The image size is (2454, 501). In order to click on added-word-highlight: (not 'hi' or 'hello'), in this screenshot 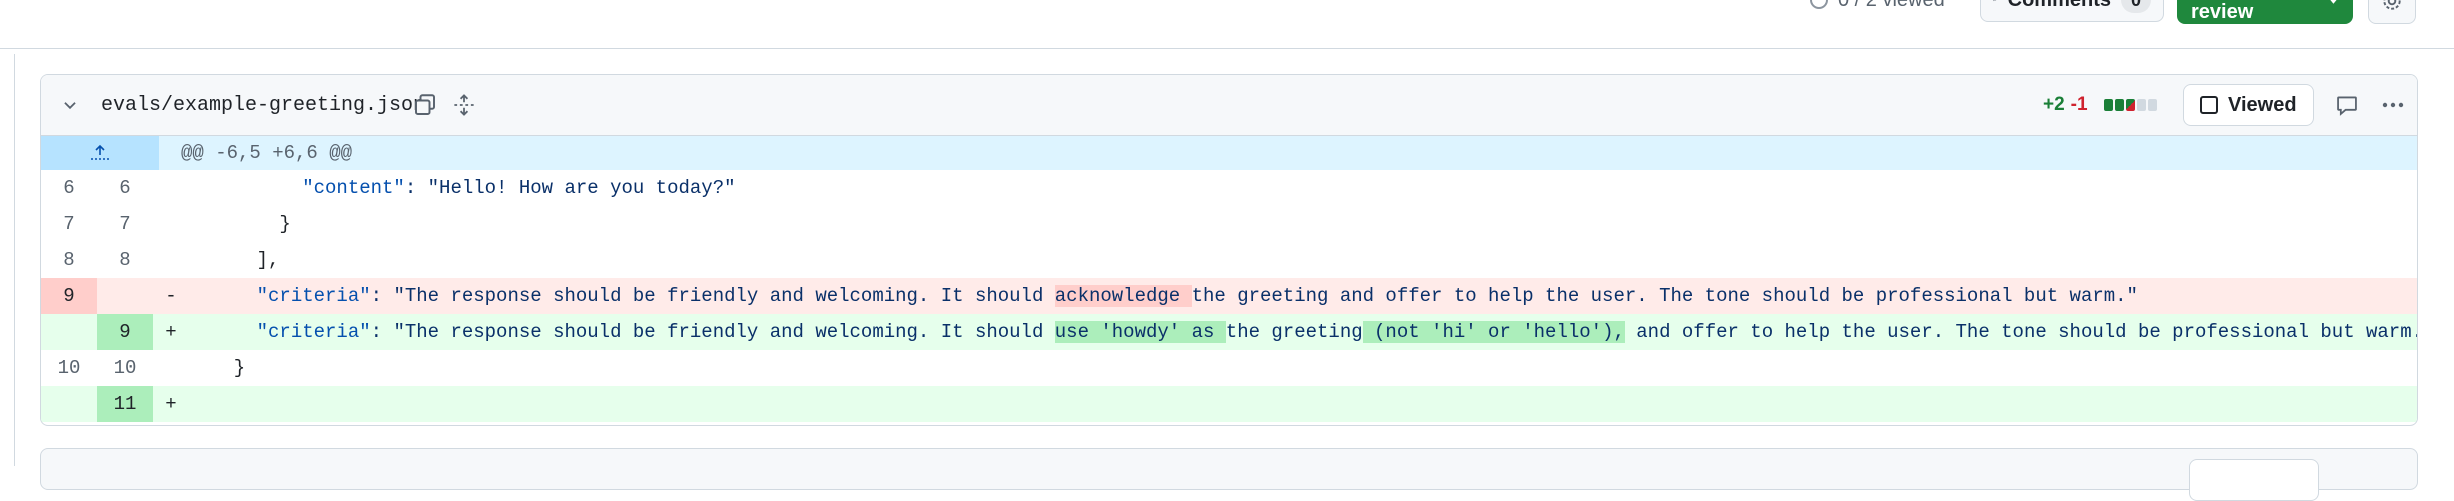, I will do `click(1493, 332)`.